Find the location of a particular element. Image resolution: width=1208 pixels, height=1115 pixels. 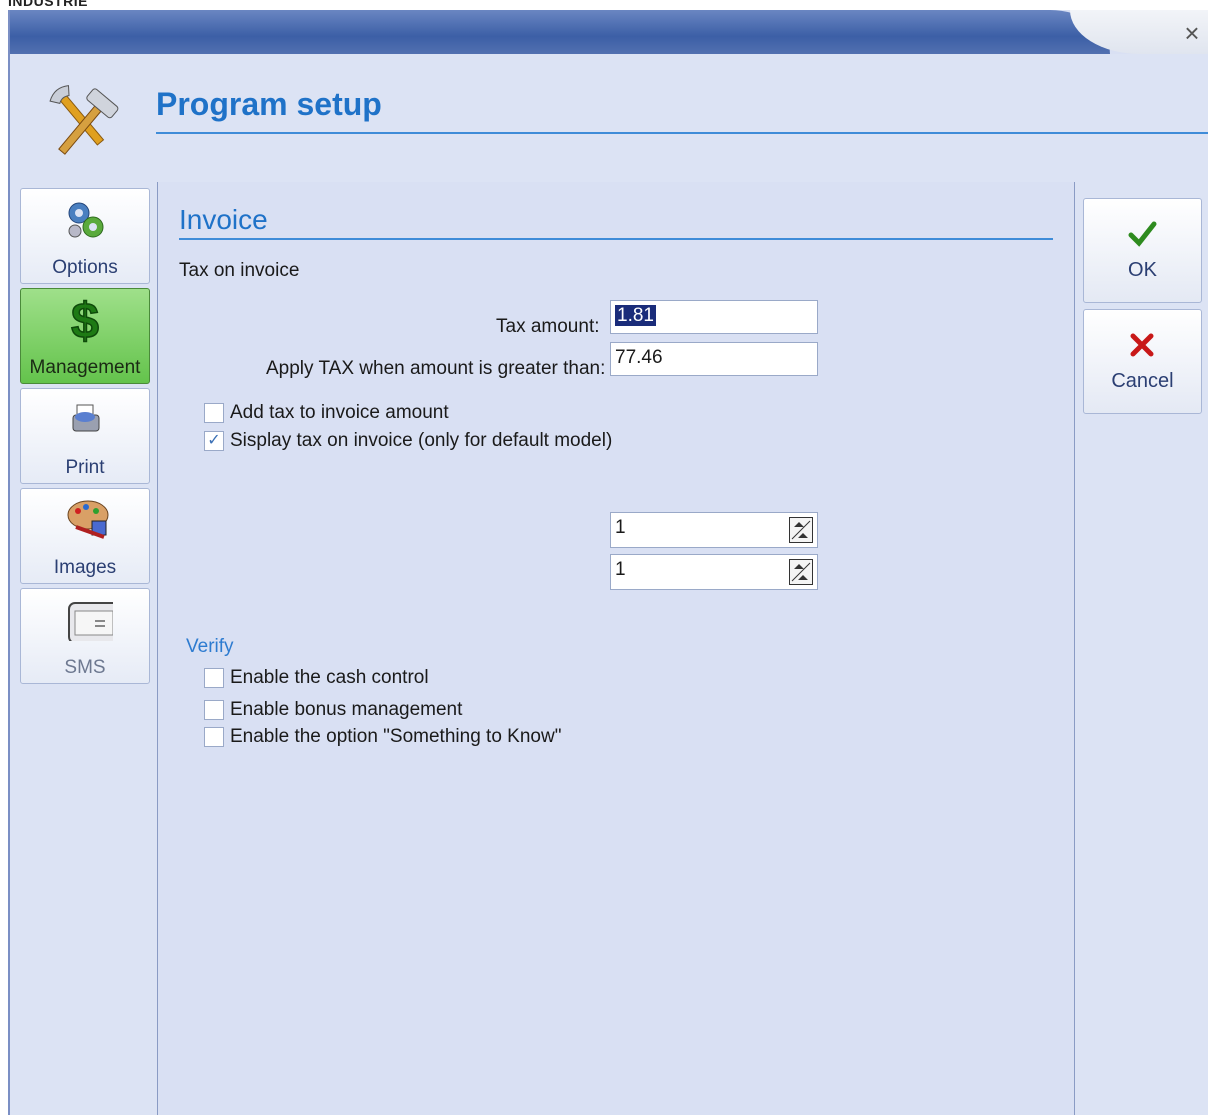

sidebar-item-label: Management is located at coordinates (85, 367).